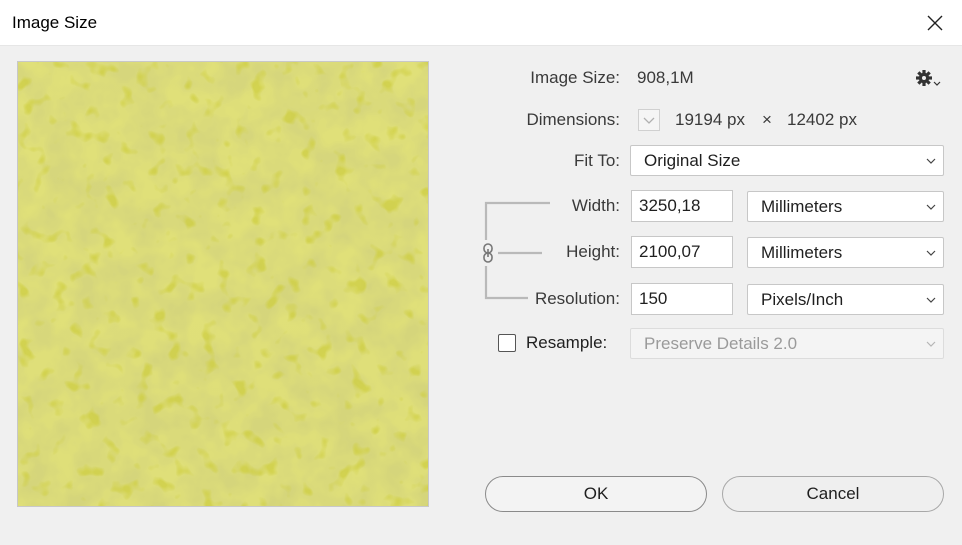  Describe the element at coordinates (682, 206) in the screenshot. I see `width-input: 3250,18` at that location.